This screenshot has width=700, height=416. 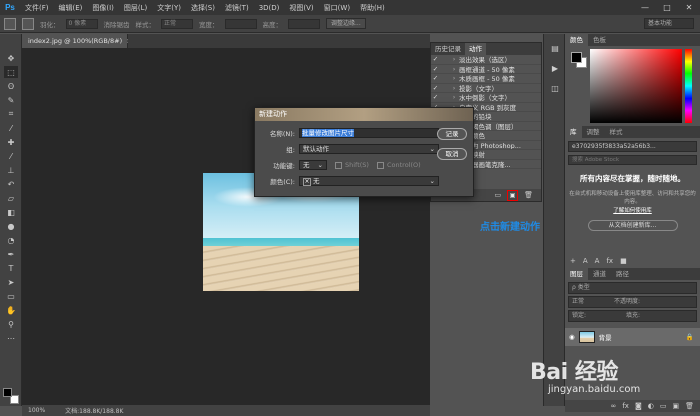 What do you see at coordinates (11, 184) in the screenshot?
I see `history-brush-icon: ↶` at bounding box center [11, 184].